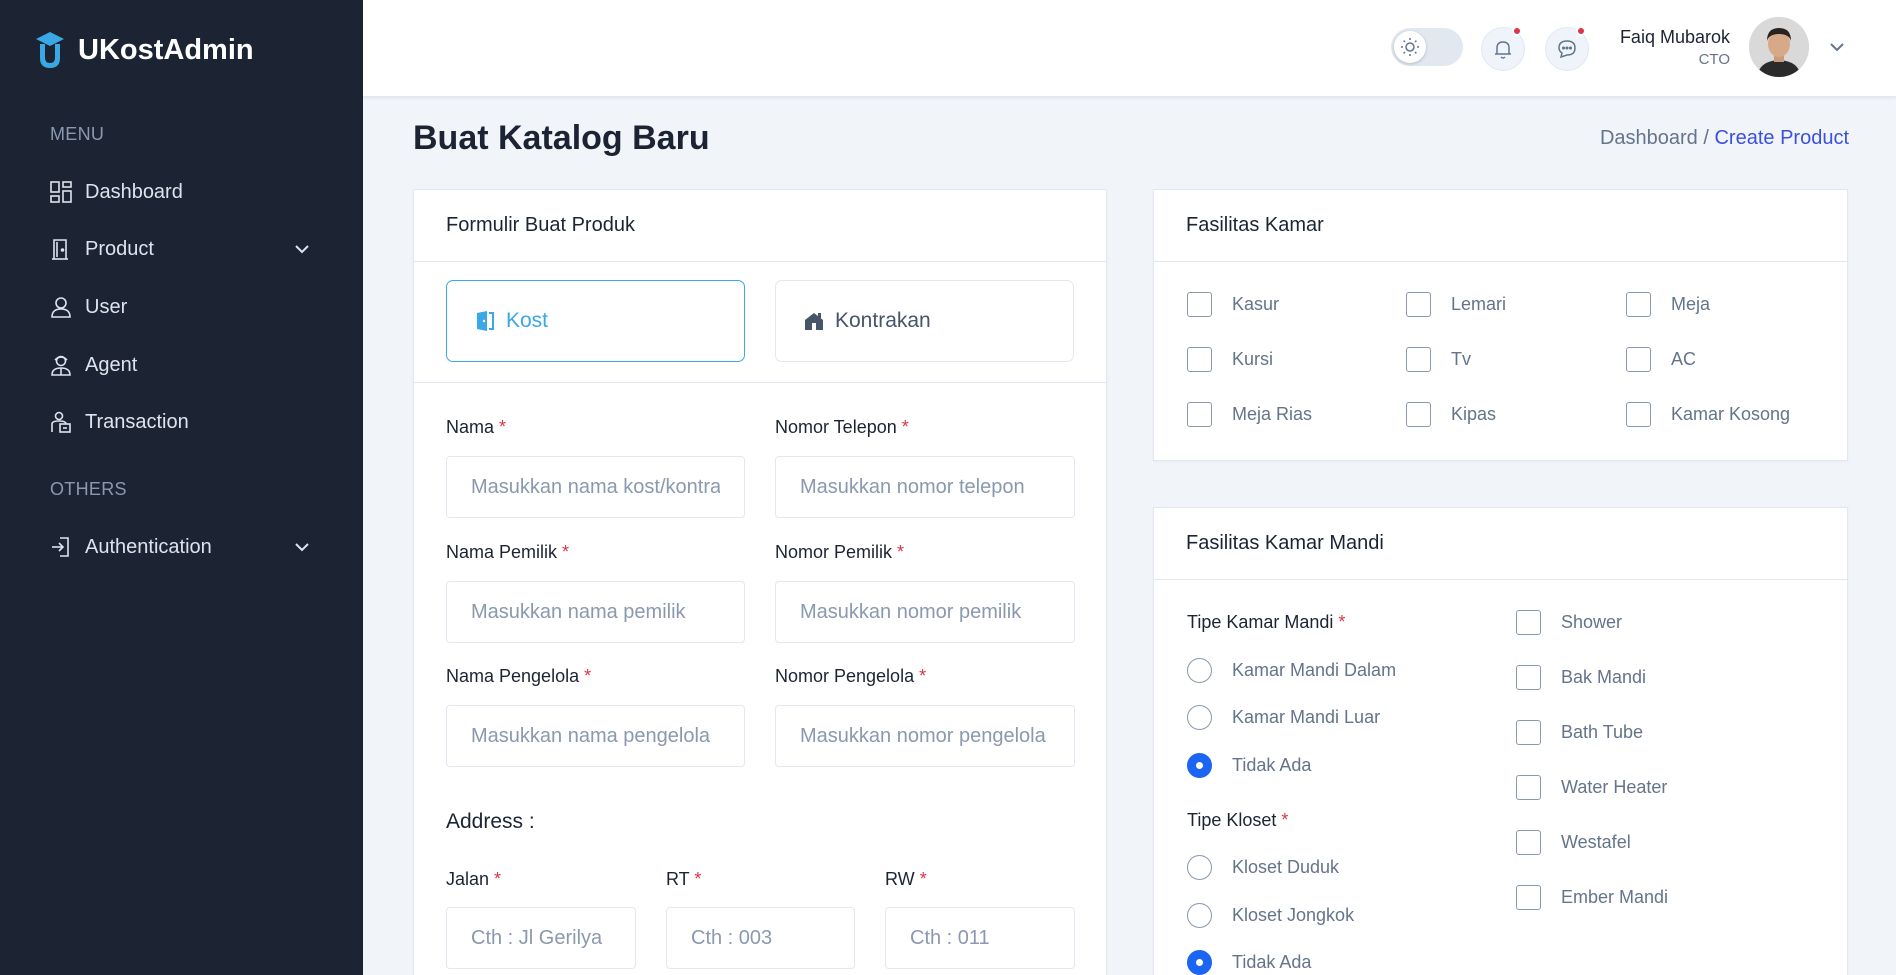 This screenshot has height=975, width=1896. I want to click on checkbox-bak-mandi: Bak Mandi, so click(1581, 677).